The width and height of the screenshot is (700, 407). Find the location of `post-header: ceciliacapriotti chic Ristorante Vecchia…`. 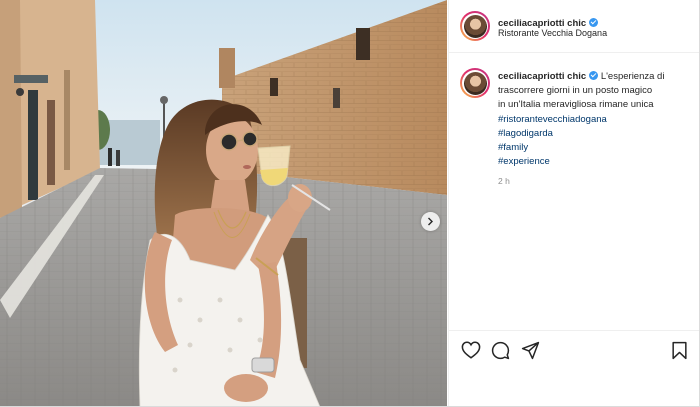

post-header: ceciliacapriotti chic Ristorante Vecchia… is located at coordinates (574, 26).